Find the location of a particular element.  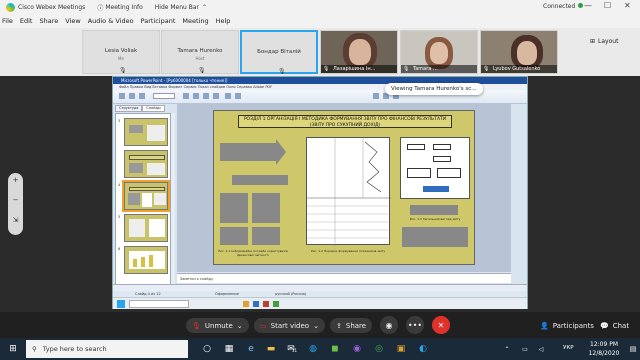

browser-icon: ◍ is located at coordinates (313, 349).